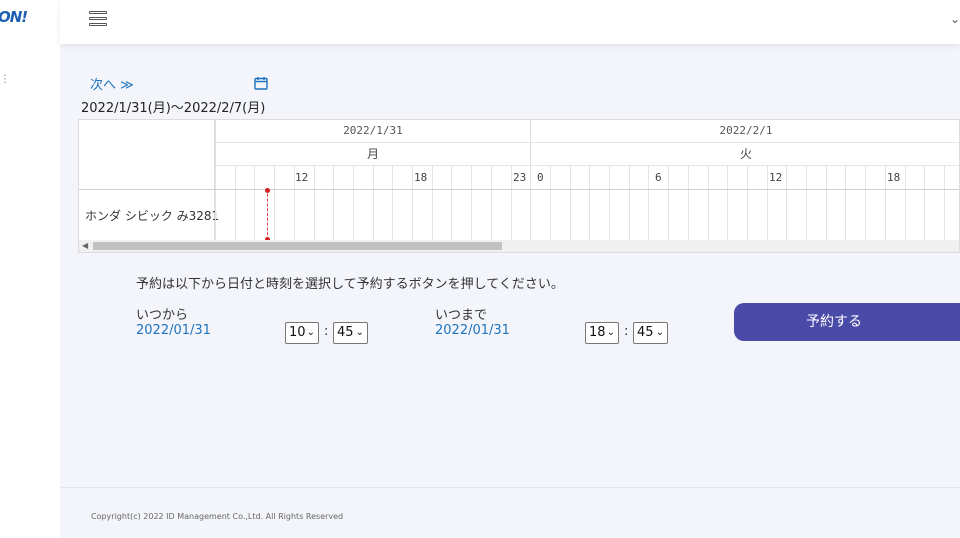  Describe the element at coordinates (261, 82) in the screenshot. I see `calendar-icon` at that location.